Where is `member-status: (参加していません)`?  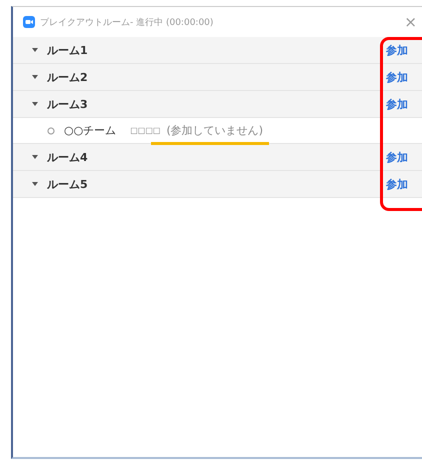 member-status: (参加していません) is located at coordinates (215, 130).